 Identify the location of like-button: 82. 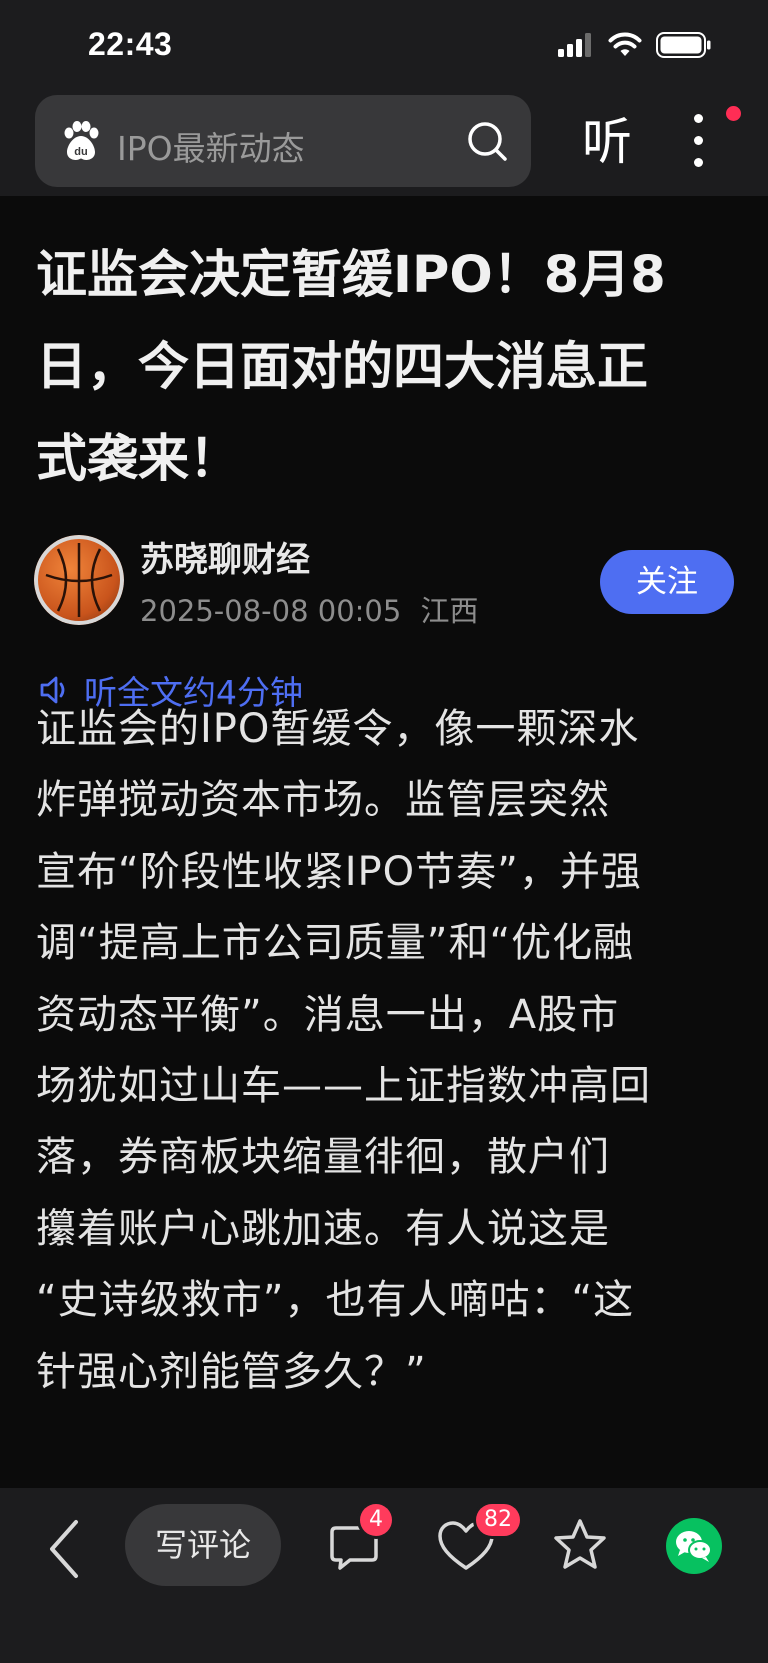
(478, 1540).